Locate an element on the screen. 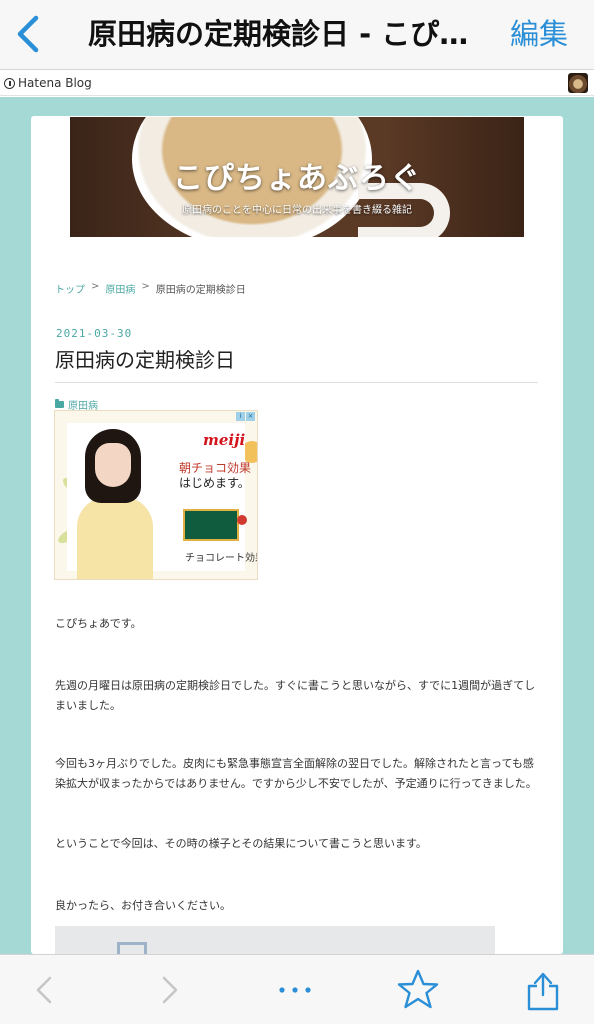  paragraph: ということで今回は、その時の様子とその結果について書こうと思います。 is located at coordinates (241, 843).